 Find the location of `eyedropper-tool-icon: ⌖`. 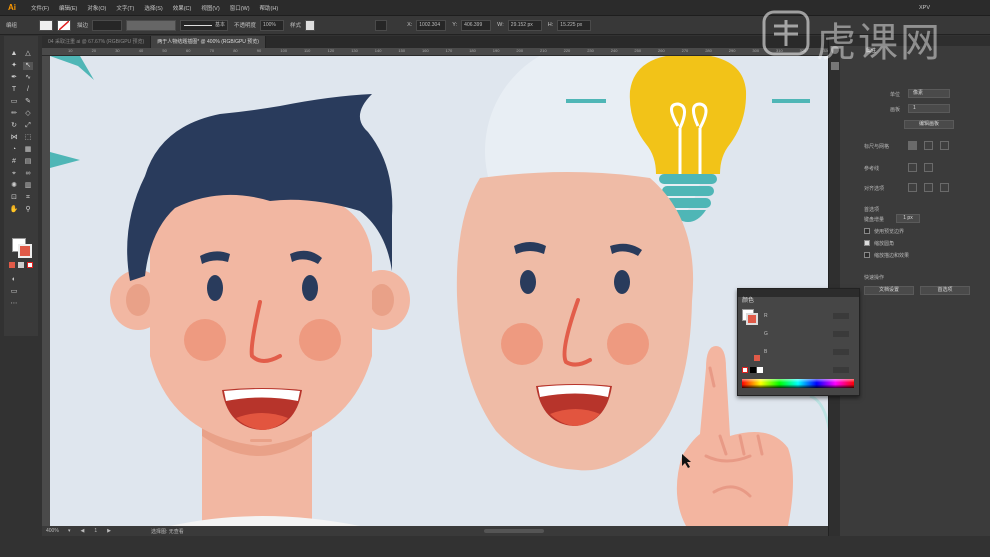

eyedropper-tool-icon: ⌖ is located at coordinates (14, 174).